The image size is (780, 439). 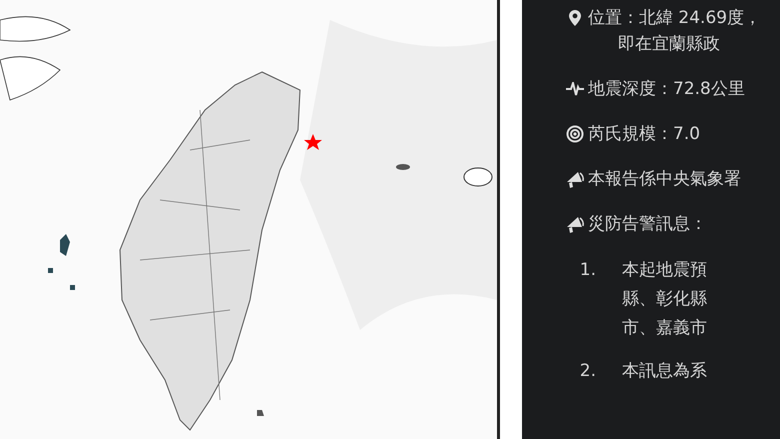 I want to click on detail-text: 位置：北緯 24.69度，, so click(x=675, y=18).